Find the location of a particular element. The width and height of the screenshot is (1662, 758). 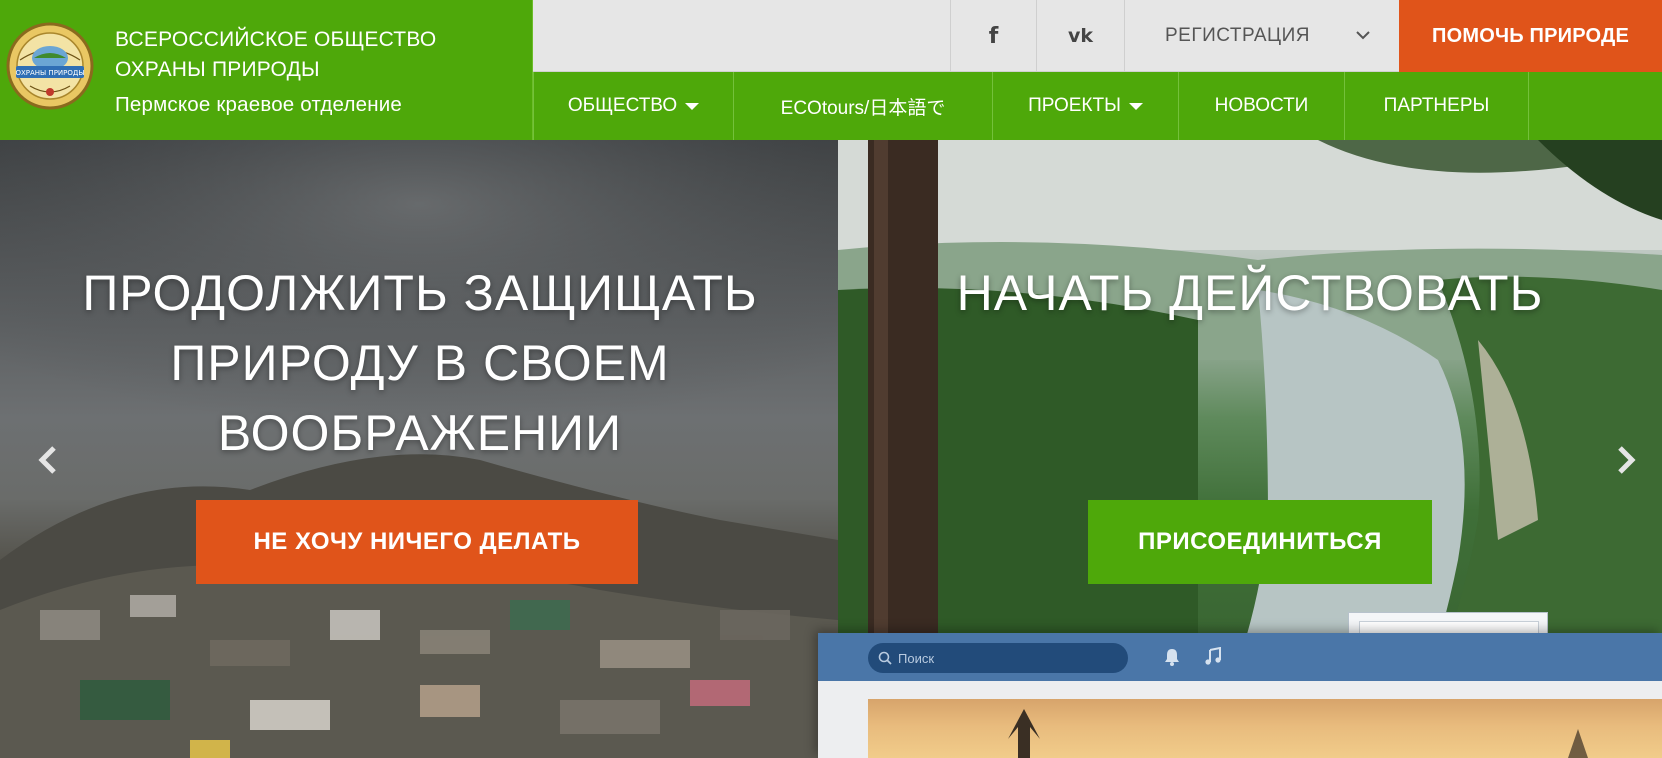

vk-search-placeholder: Поиск is located at coordinates (916, 658).